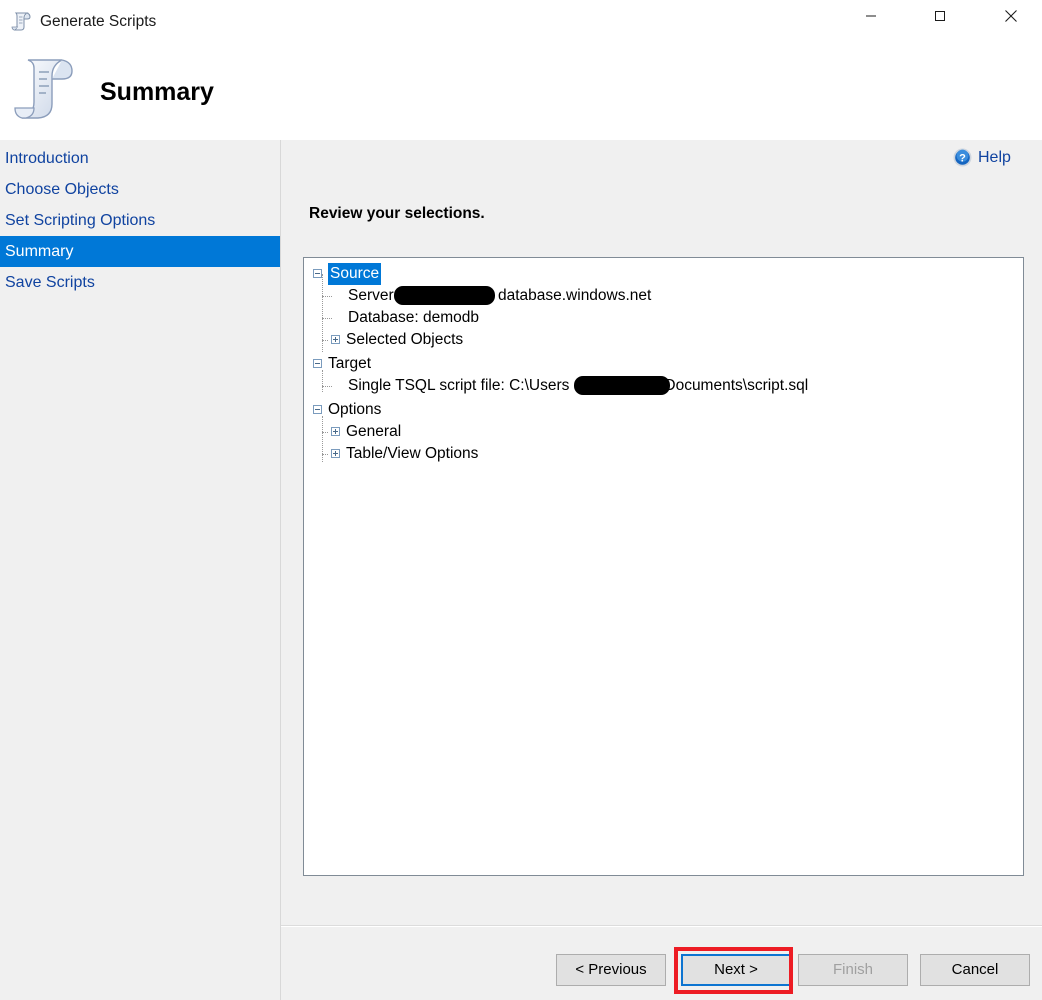 This screenshot has height=1000, width=1042. Describe the element at coordinates (736, 970) in the screenshot. I see `next-button: Next >` at that location.